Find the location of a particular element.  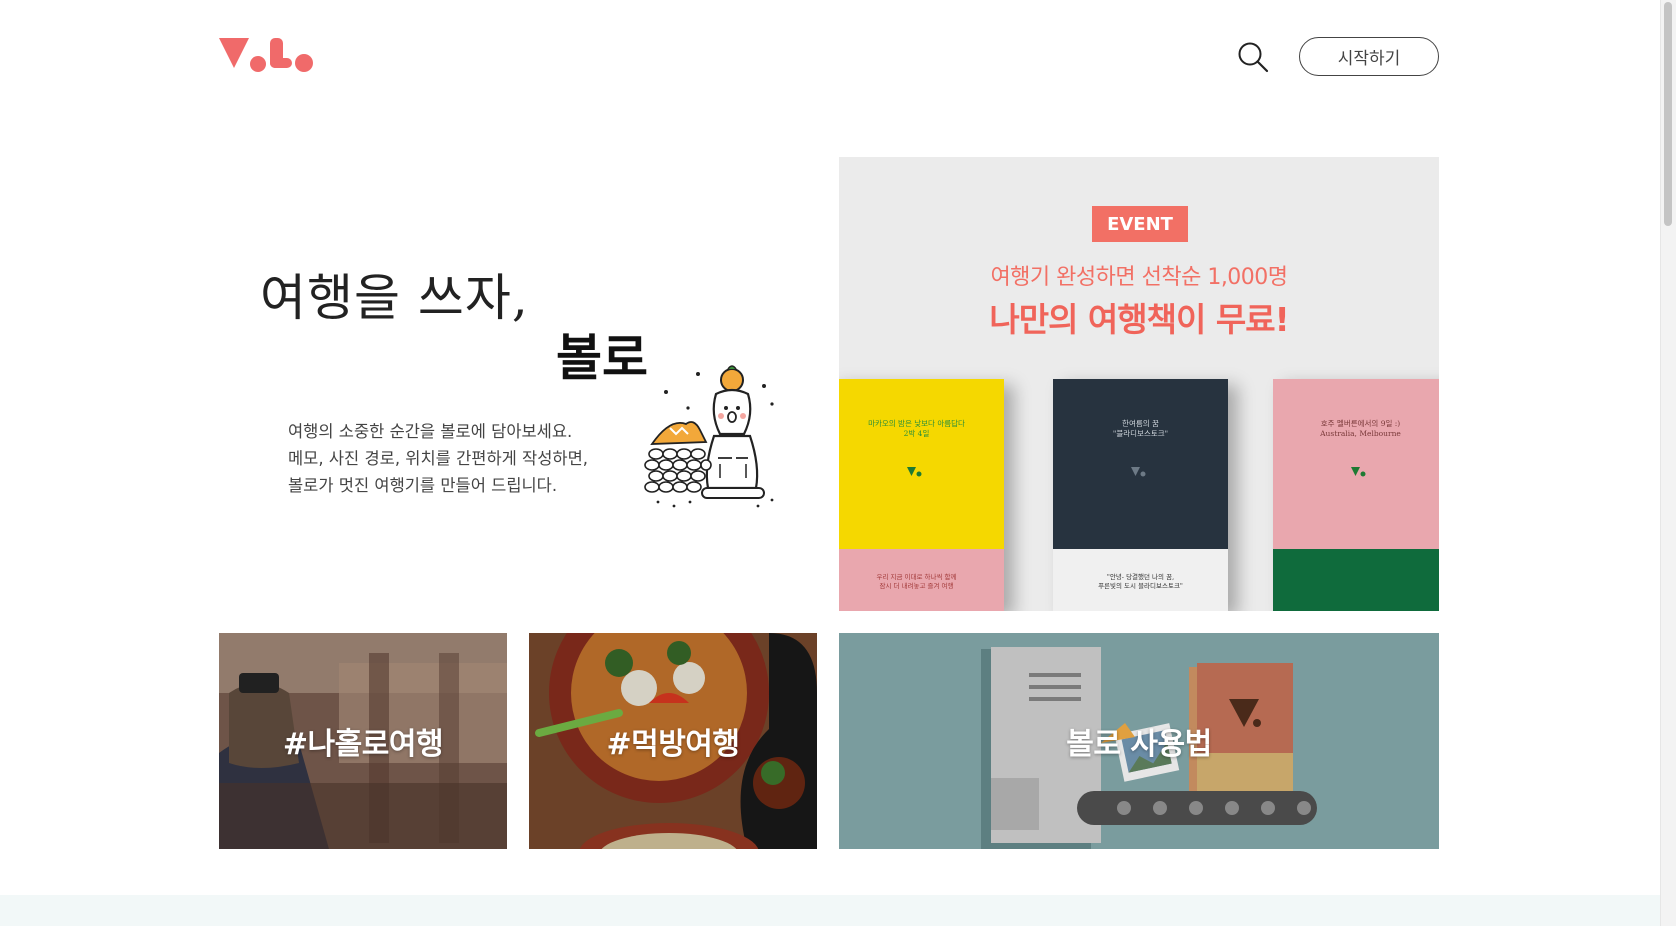

book-title-line: "블라디보스토크" is located at coordinates (1140, 433).